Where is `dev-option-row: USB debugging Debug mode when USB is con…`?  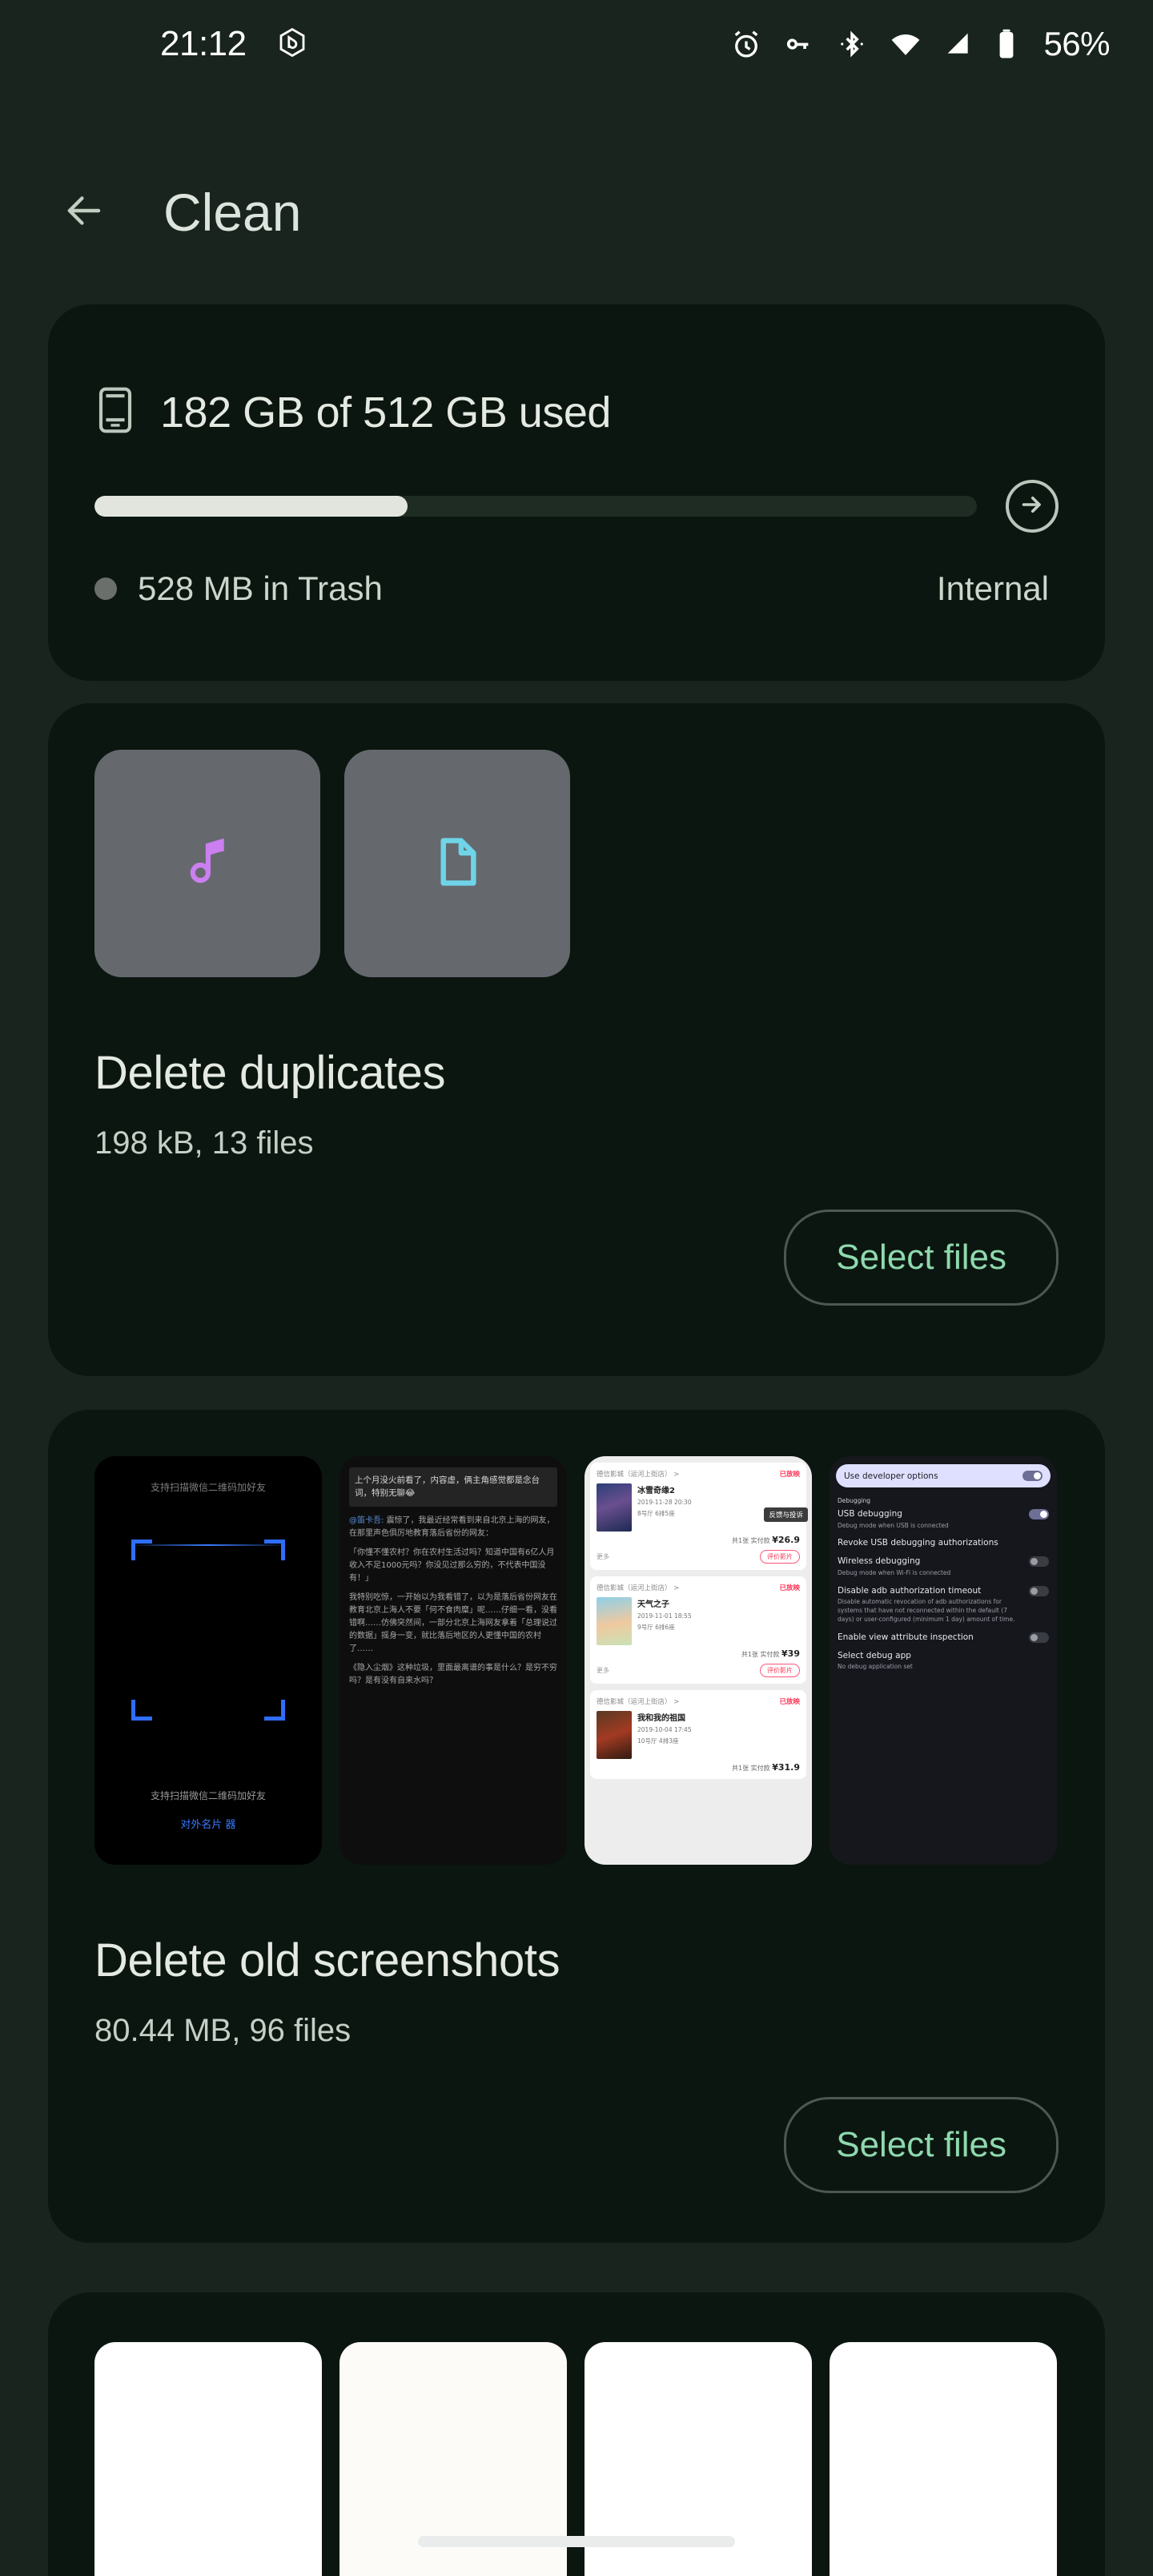 dev-option-row: USB debugging Debug mode when USB is con… is located at coordinates (944, 1519).